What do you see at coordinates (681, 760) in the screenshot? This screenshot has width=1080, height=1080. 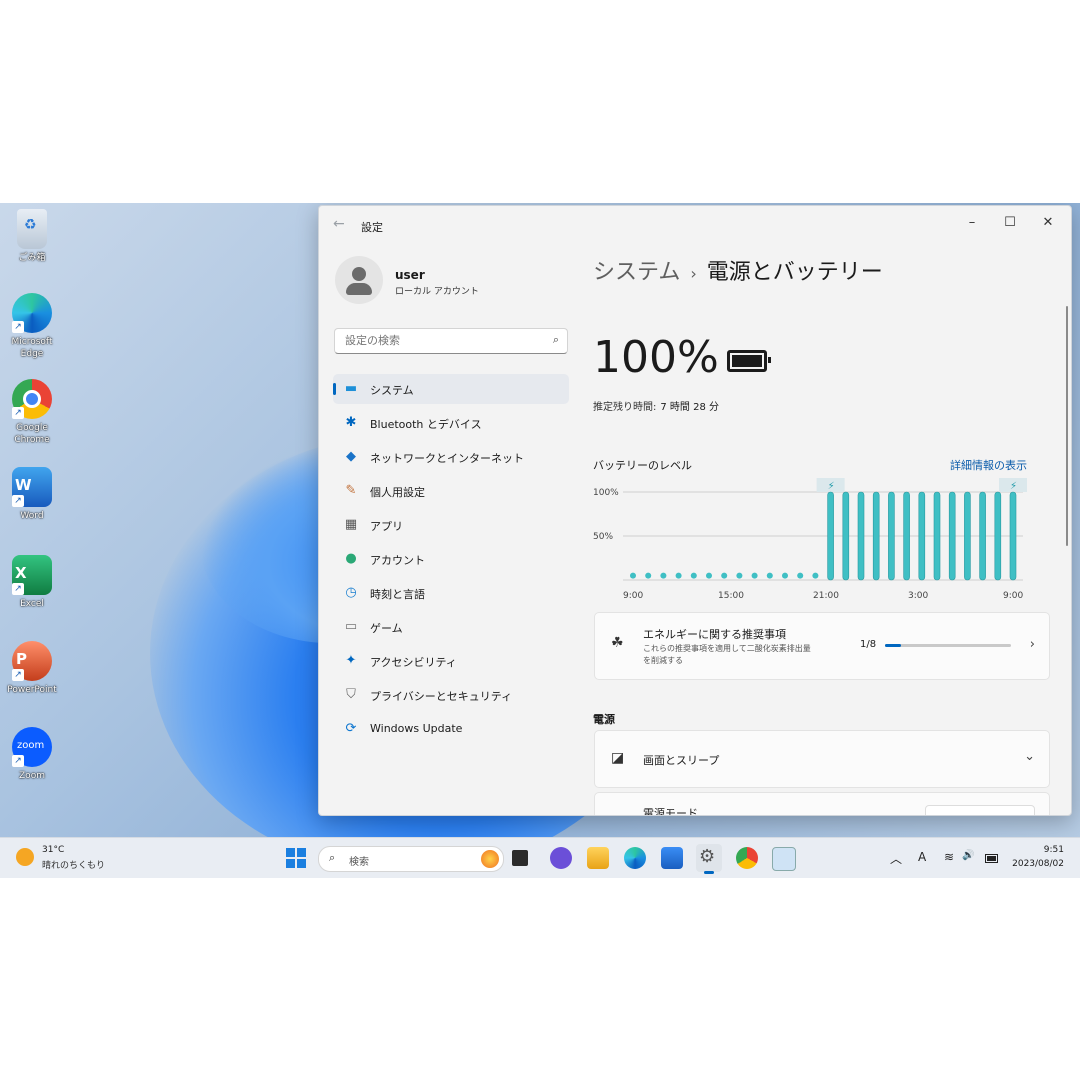 I see `screen-sleep-label: 画面とスリープ` at bounding box center [681, 760].